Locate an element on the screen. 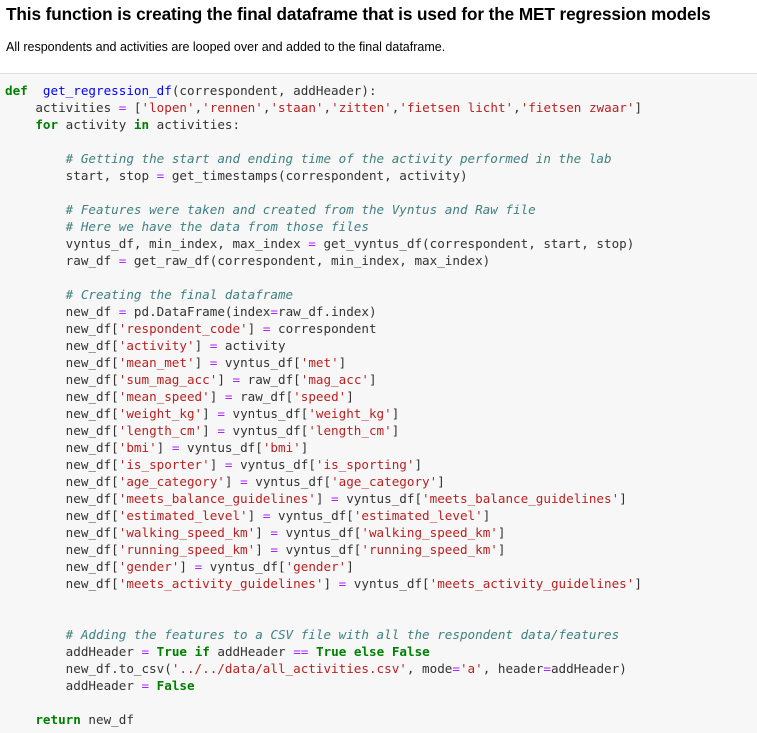 This screenshot has height=733, width=757. code-token: , mode is located at coordinates (429, 668).